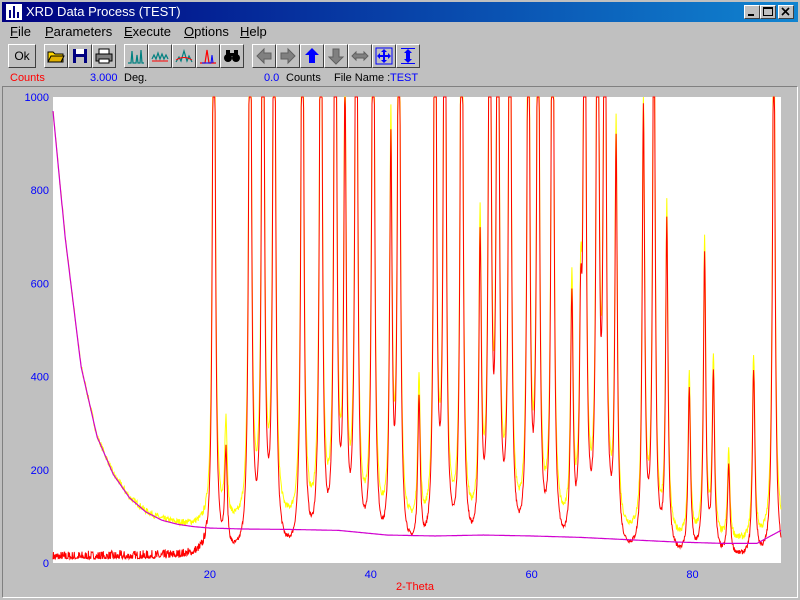  What do you see at coordinates (40, 471) in the screenshot?
I see `y-tick-label: 200` at bounding box center [40, 471].